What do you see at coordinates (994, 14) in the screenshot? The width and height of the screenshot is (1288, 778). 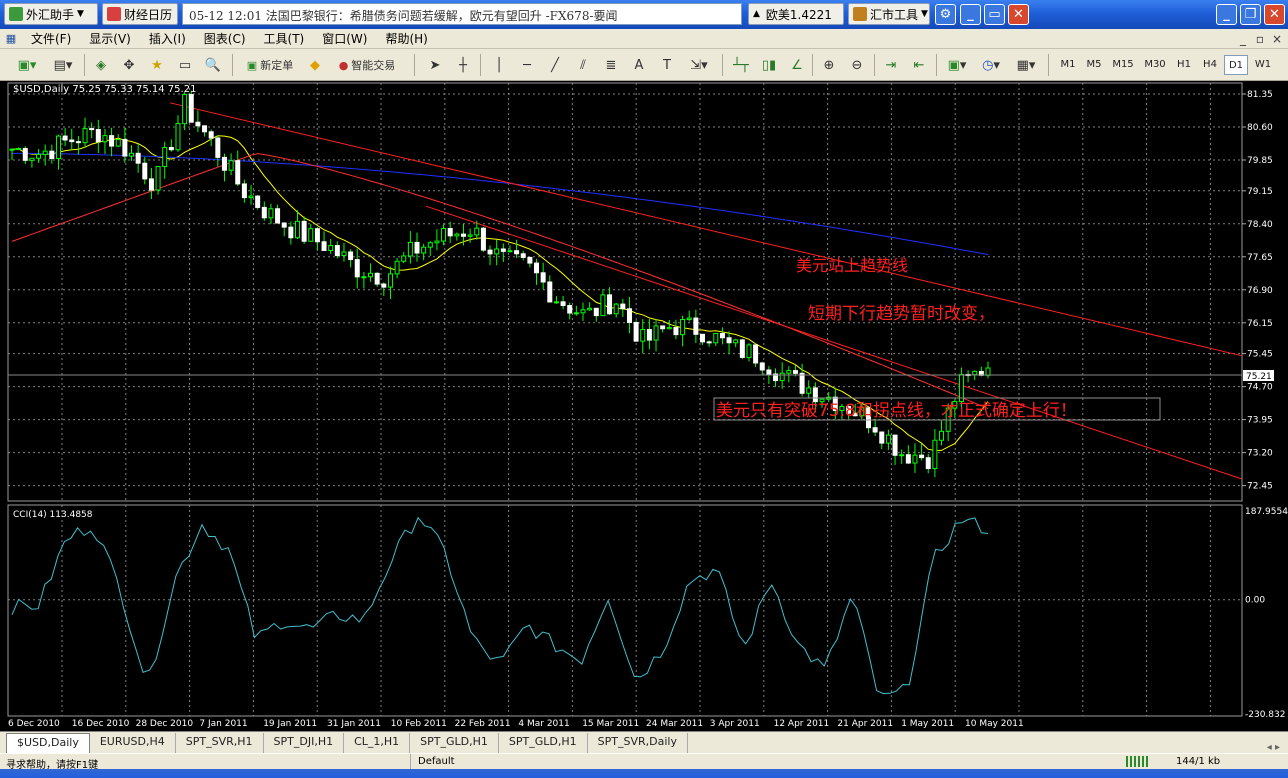 I see `restore-small-button: ▭` at bounding box center [994, 14].